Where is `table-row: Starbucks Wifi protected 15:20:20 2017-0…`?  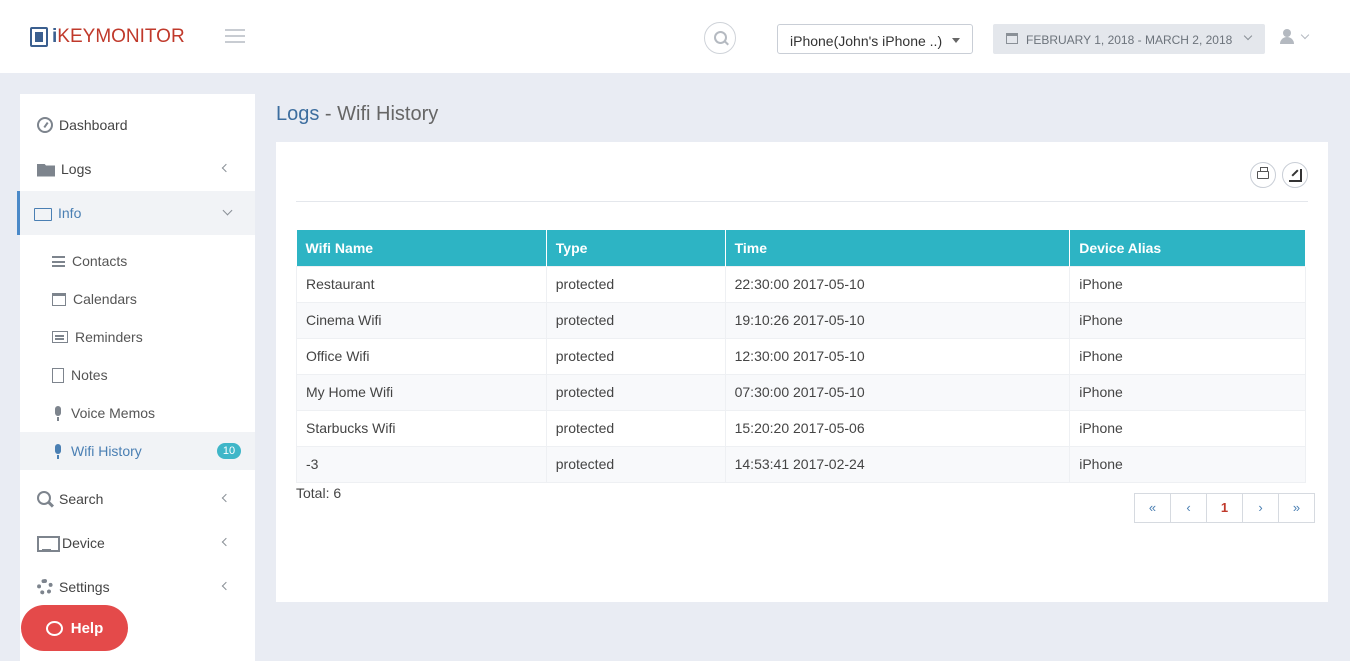 table-row: Starbucks Wifi protected 15:20:20 2017-0… is located at coordinates (801, 428).